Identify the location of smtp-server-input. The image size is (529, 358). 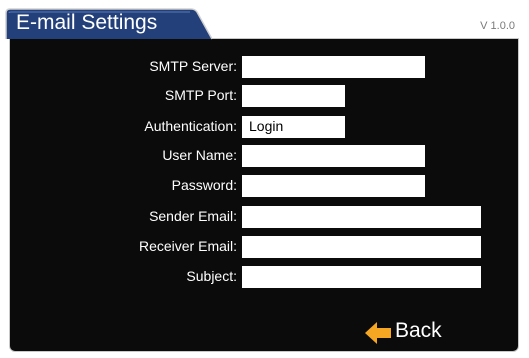
(333, 67).